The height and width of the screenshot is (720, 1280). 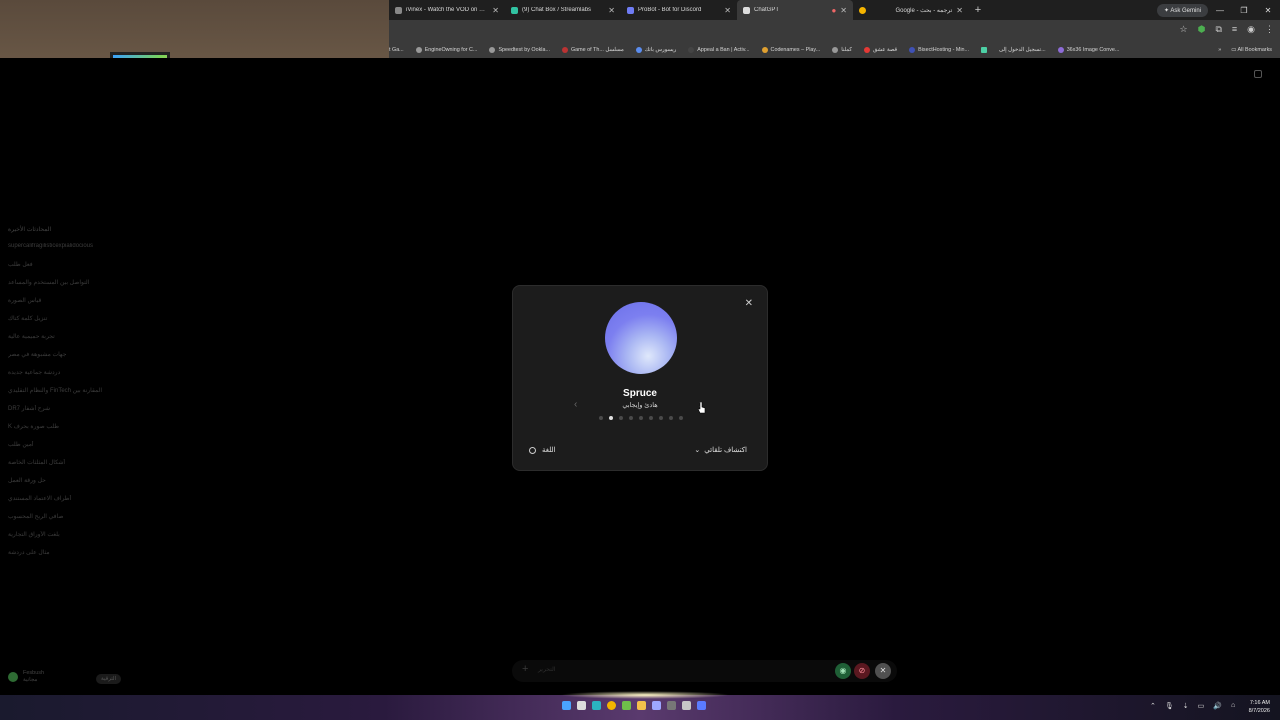 I want to click on history-item: المقارنة بين FinTech والنظام التقليدي, so click(x=67, y=396).